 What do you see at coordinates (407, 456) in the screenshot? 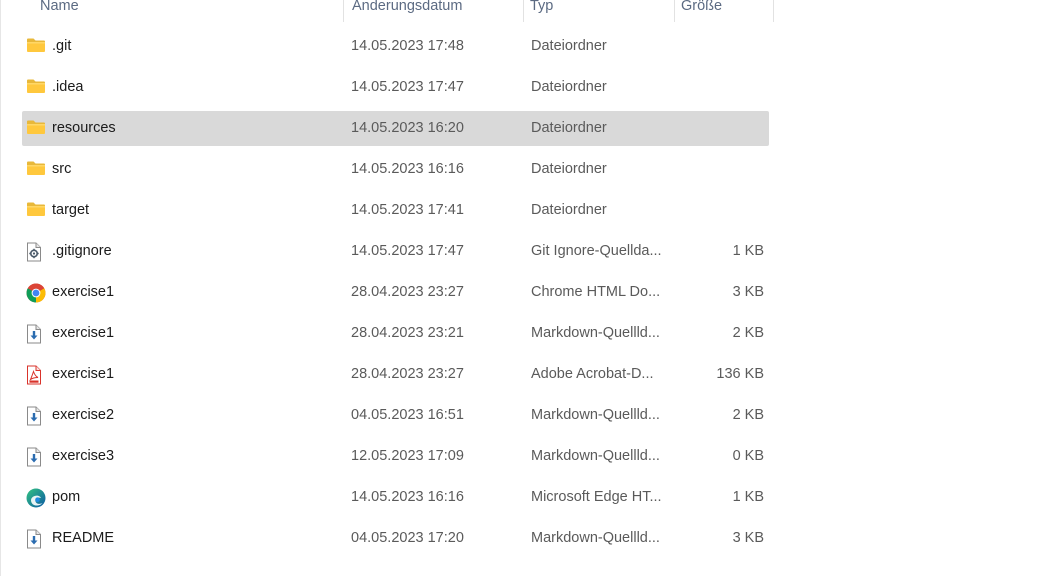
I see `file-date: 12.05.2023 17:09` at bounding box center [407, 456].